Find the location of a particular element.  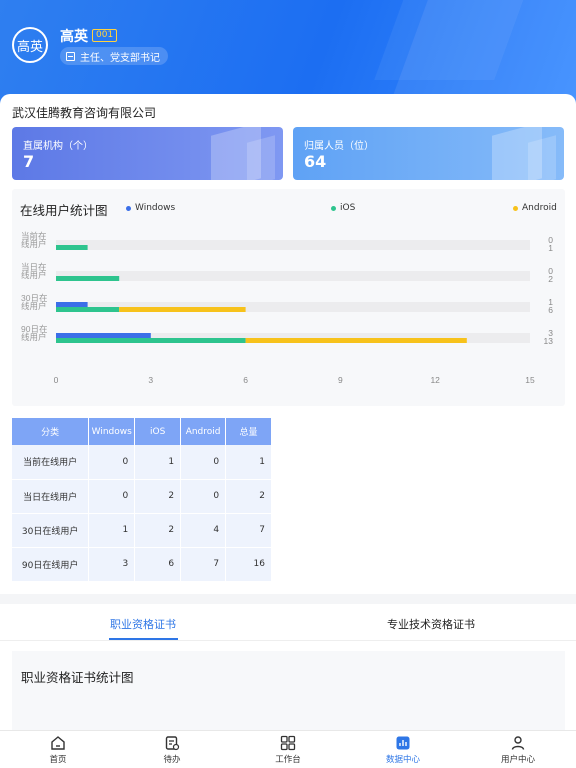

user-name: 高英 is located at coordinates (74, 37).